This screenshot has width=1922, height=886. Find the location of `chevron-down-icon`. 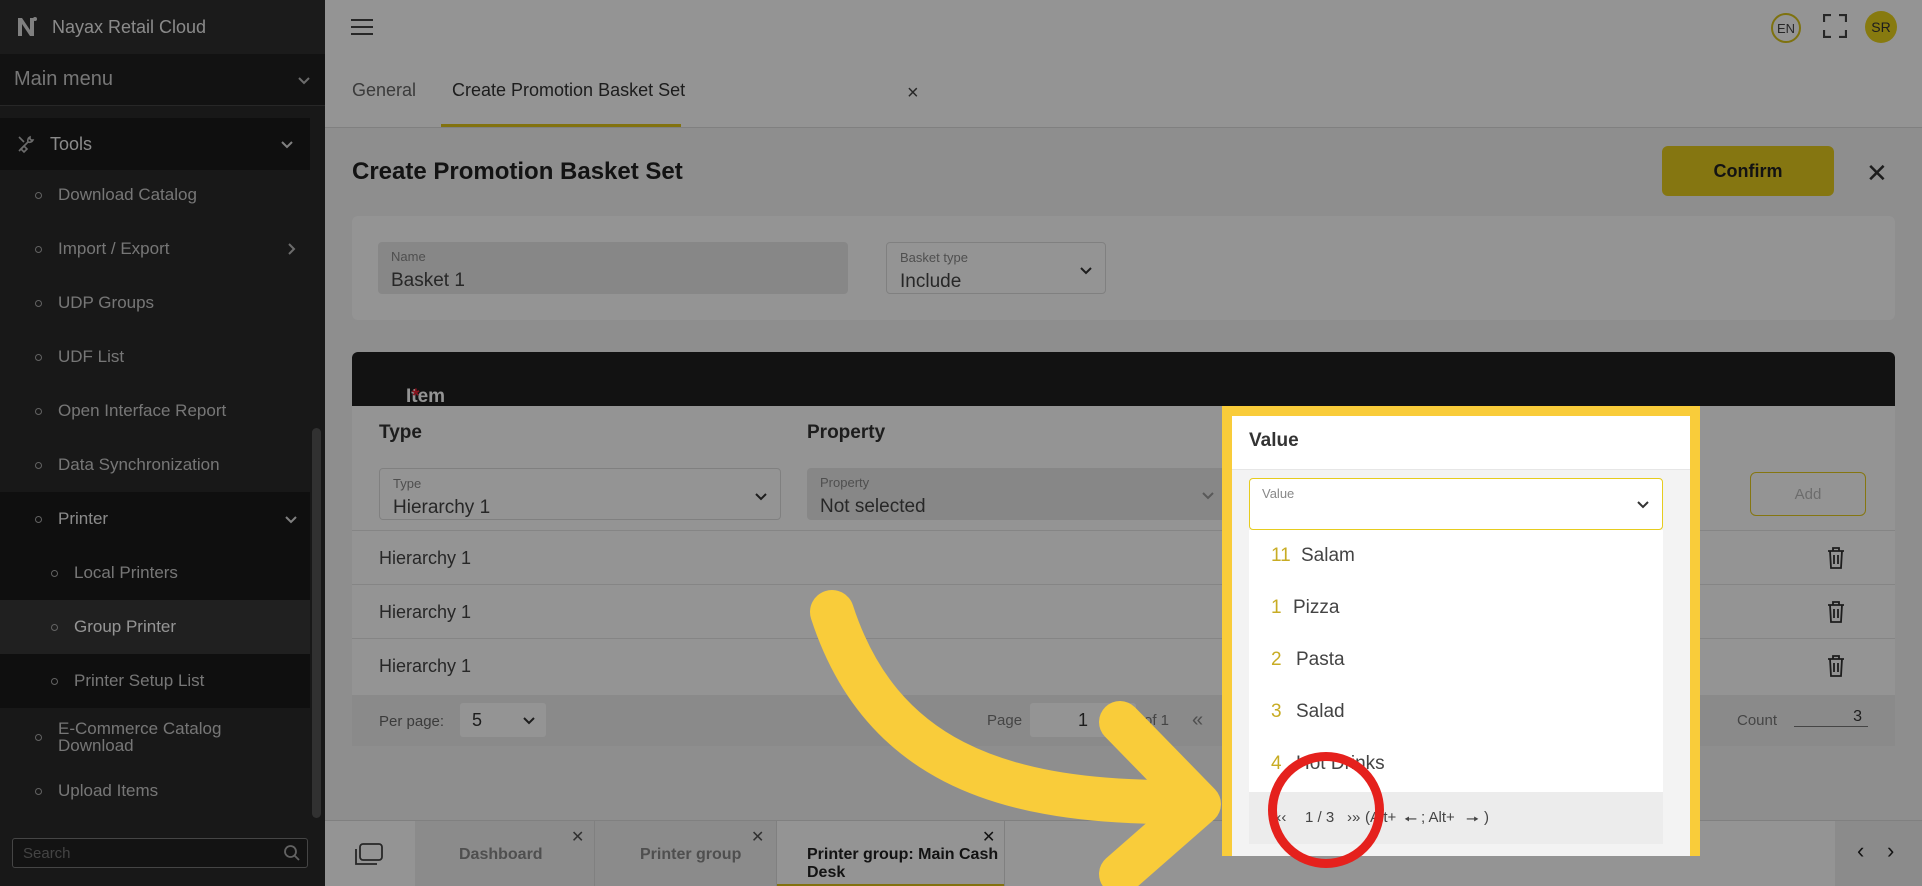

chevron-down-icon is located at coordinates (1643, 505).